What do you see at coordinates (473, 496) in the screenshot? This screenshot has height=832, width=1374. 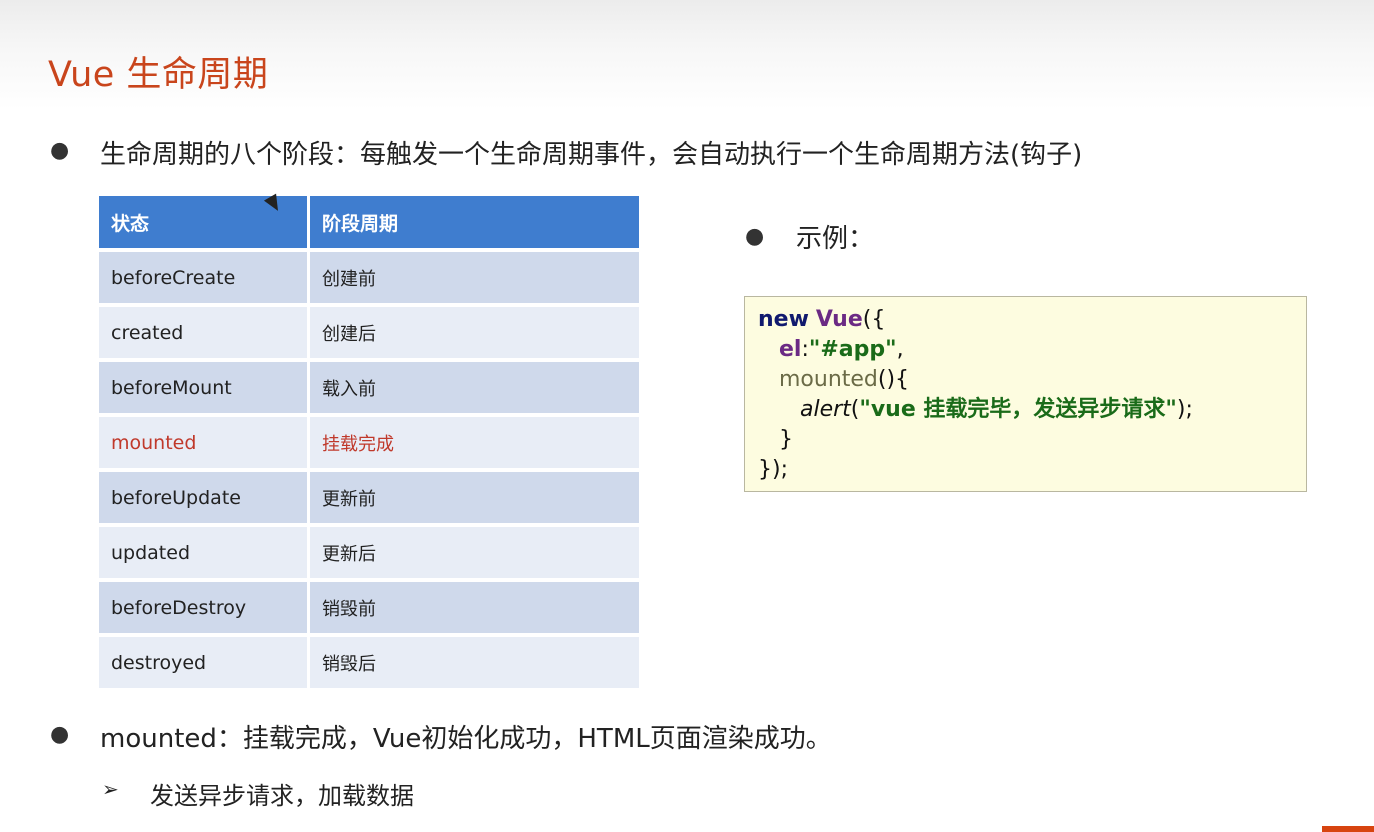 I see `cell-phase: 更新前` at bounding box center [473, 496].